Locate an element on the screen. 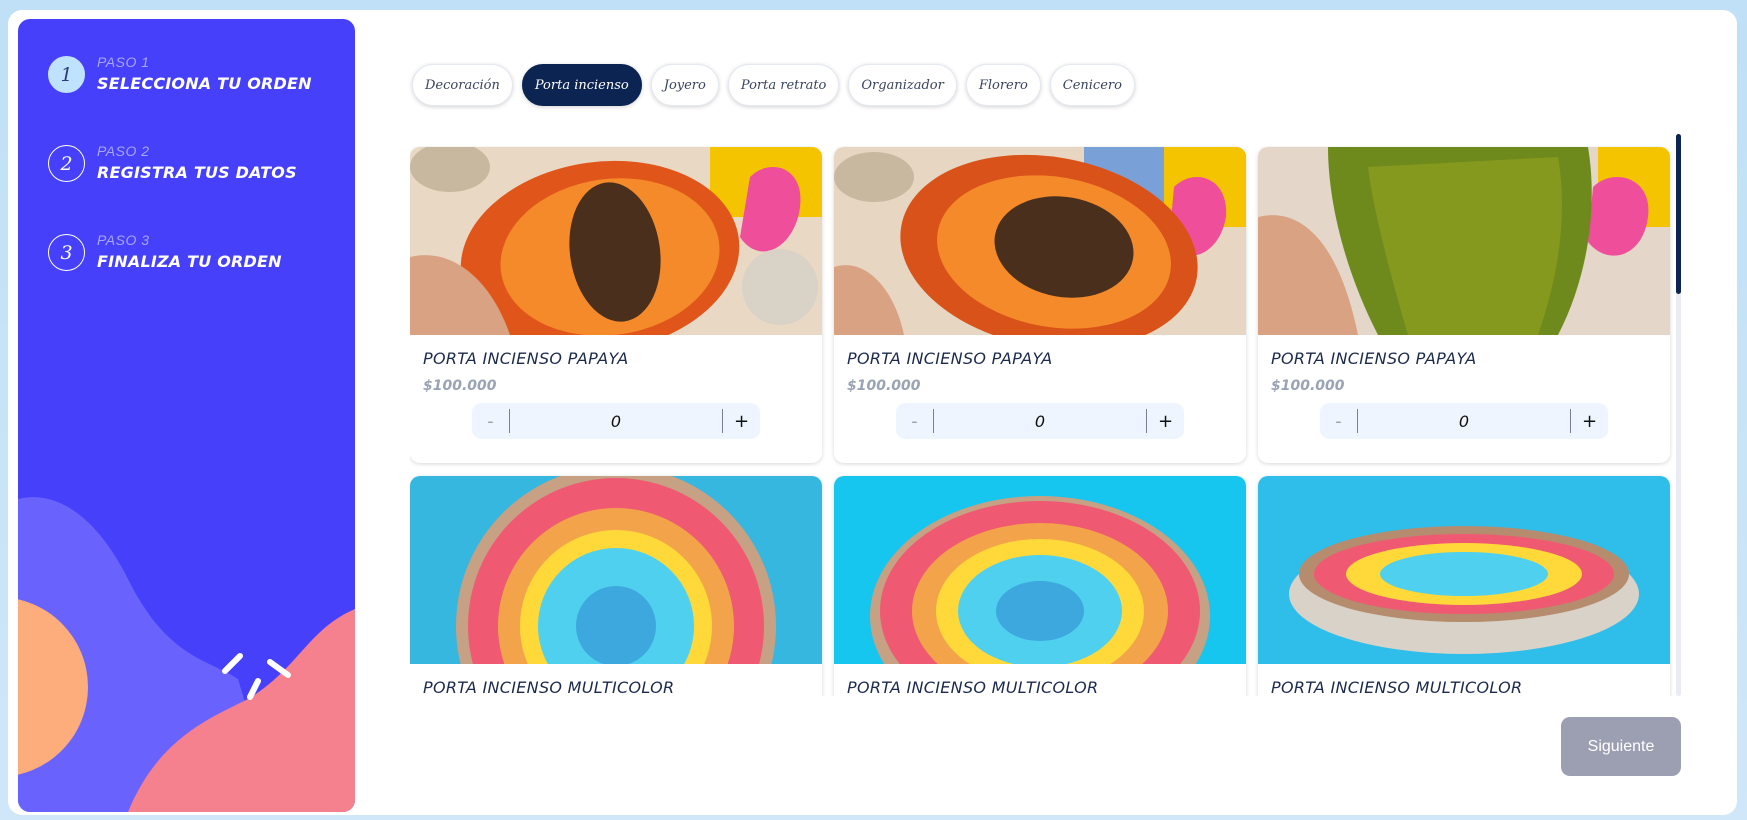  tab-organizador: Organizador is located at coordinates (902, 85).